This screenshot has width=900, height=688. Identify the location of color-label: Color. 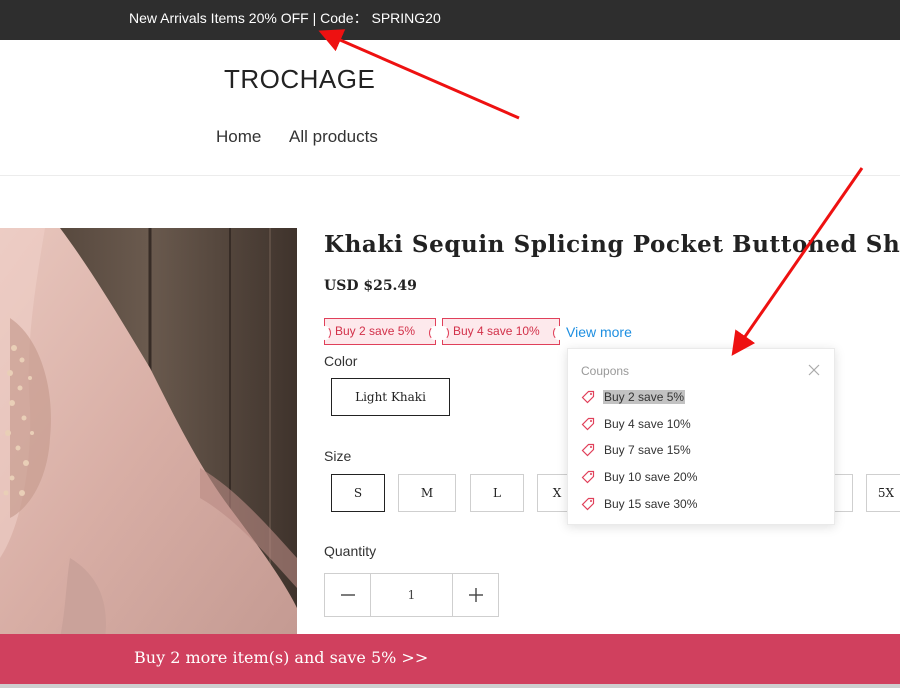
(341, 361).